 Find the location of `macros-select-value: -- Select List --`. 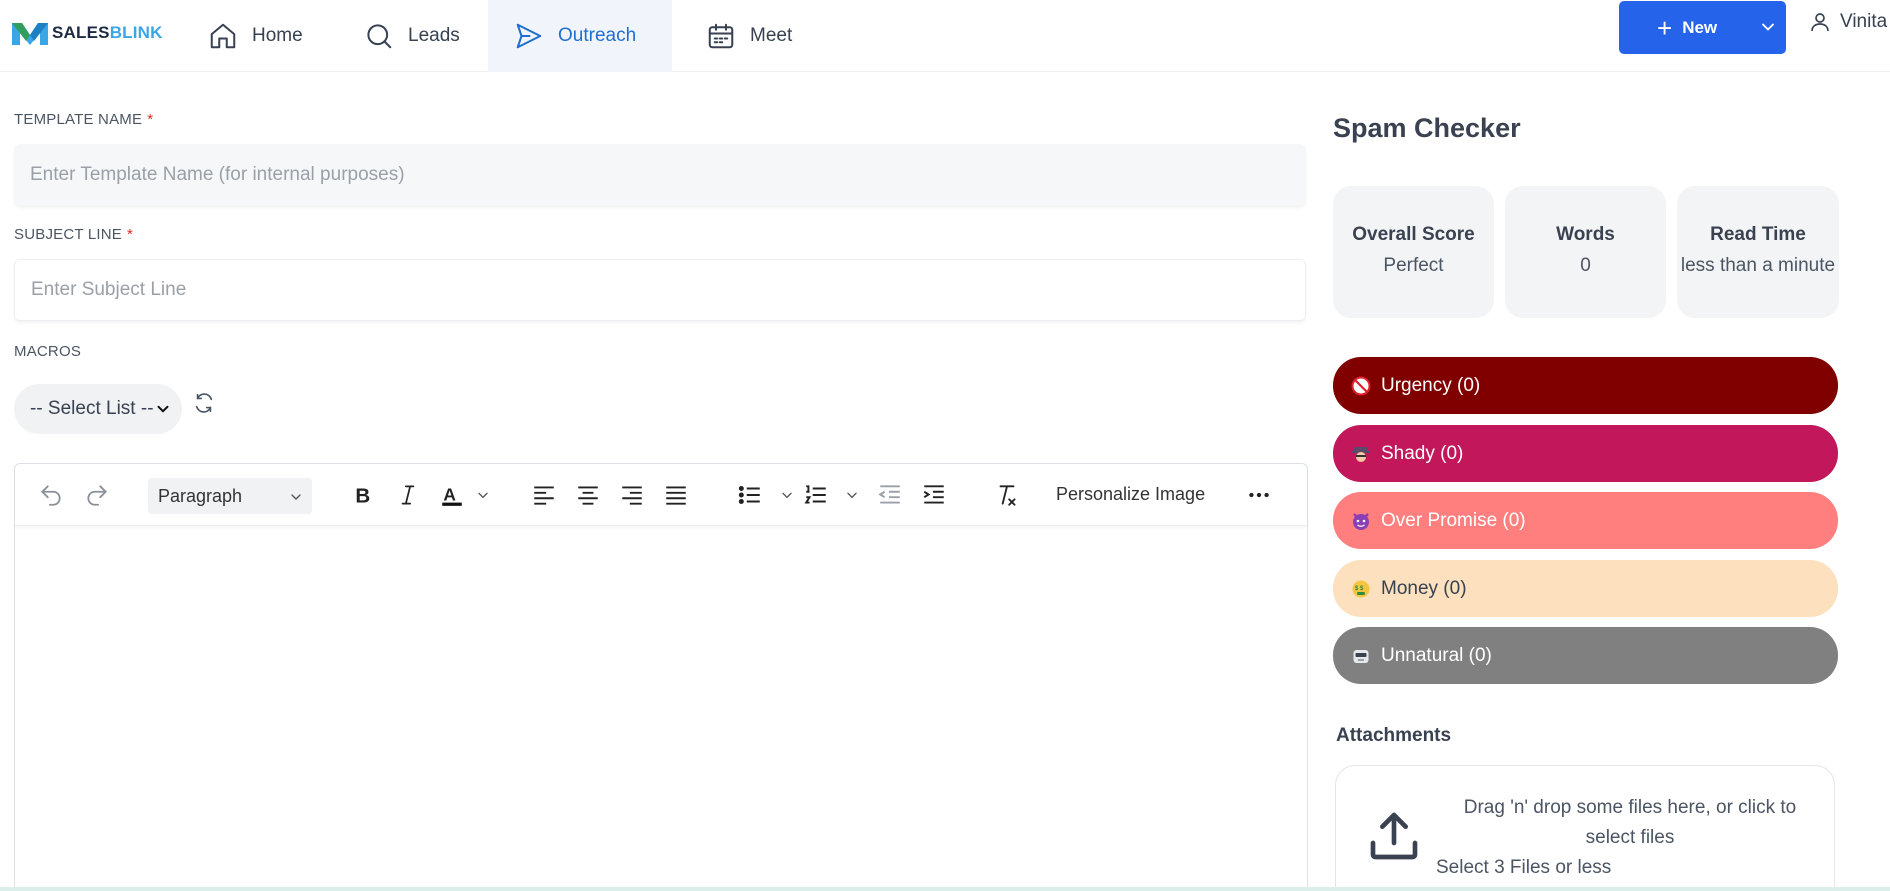

macros-select-value: -- Select List -- is located at coordinates (92, 408).